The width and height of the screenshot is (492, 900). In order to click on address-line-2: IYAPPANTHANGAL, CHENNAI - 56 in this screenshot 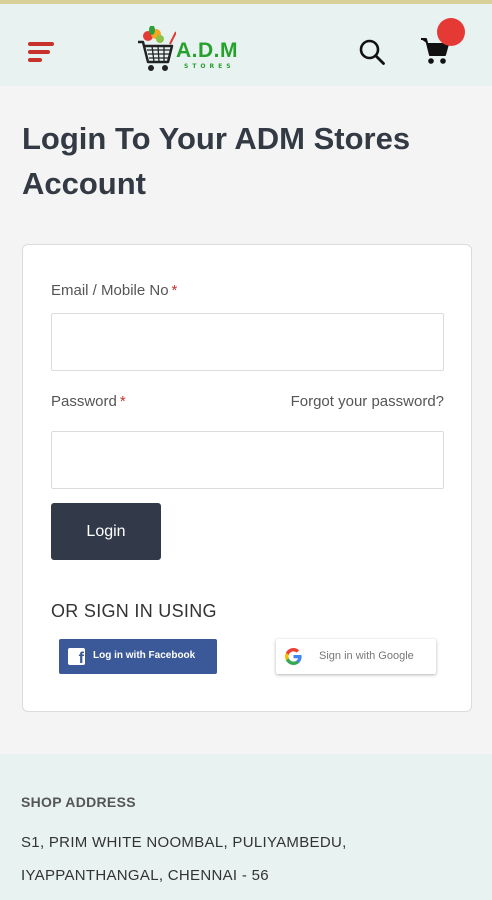, I will do `click(145, 875)`.